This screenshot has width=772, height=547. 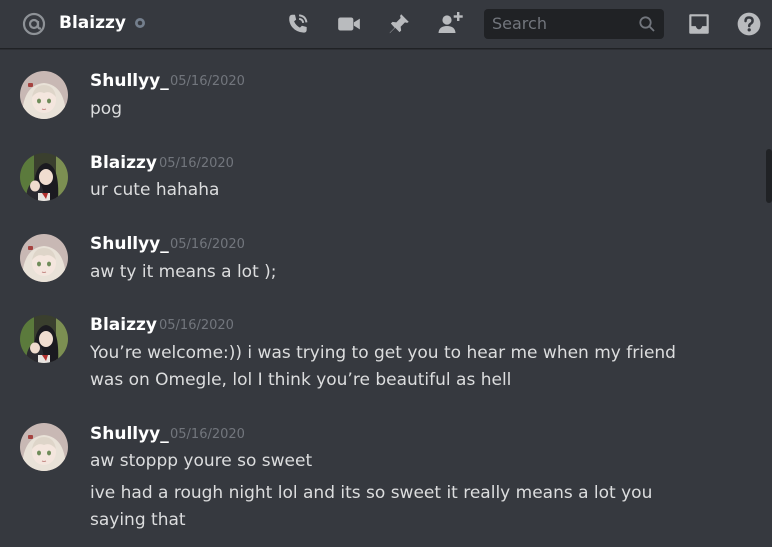 I want to click on video-icon, so click(x=349, y=24).